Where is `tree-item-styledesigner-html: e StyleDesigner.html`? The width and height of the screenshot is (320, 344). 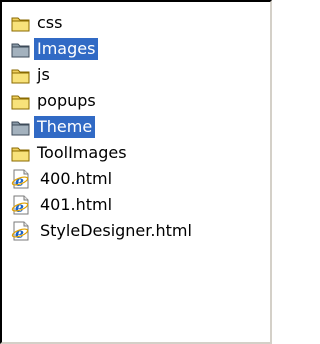 tree-item-styledesigner-html: e StyleDesigner.html is located at coordinates (140, 231).